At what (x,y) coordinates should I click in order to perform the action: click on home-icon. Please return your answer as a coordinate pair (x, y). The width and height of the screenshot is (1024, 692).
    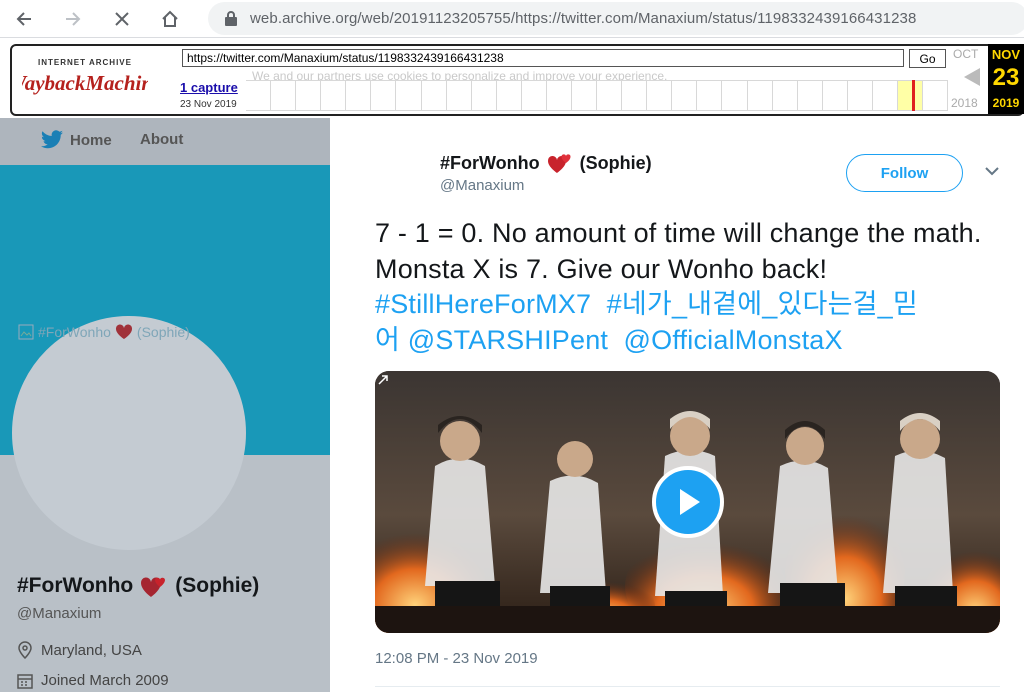
    Looking at the image, I should click on (170, 19).